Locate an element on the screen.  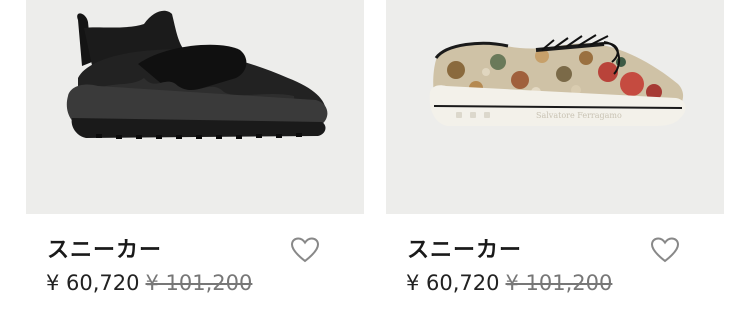
black-slip-on-sneaker-image is located at coordinates (197, 74).